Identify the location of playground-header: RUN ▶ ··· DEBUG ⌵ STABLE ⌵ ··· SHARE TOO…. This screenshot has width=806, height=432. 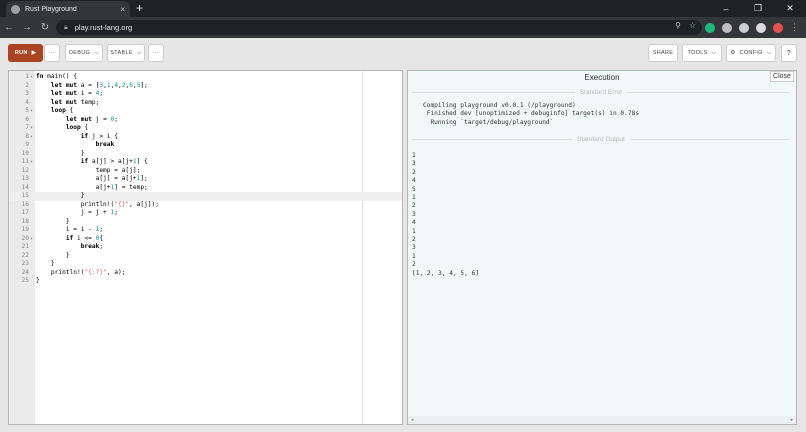
(403, 53).